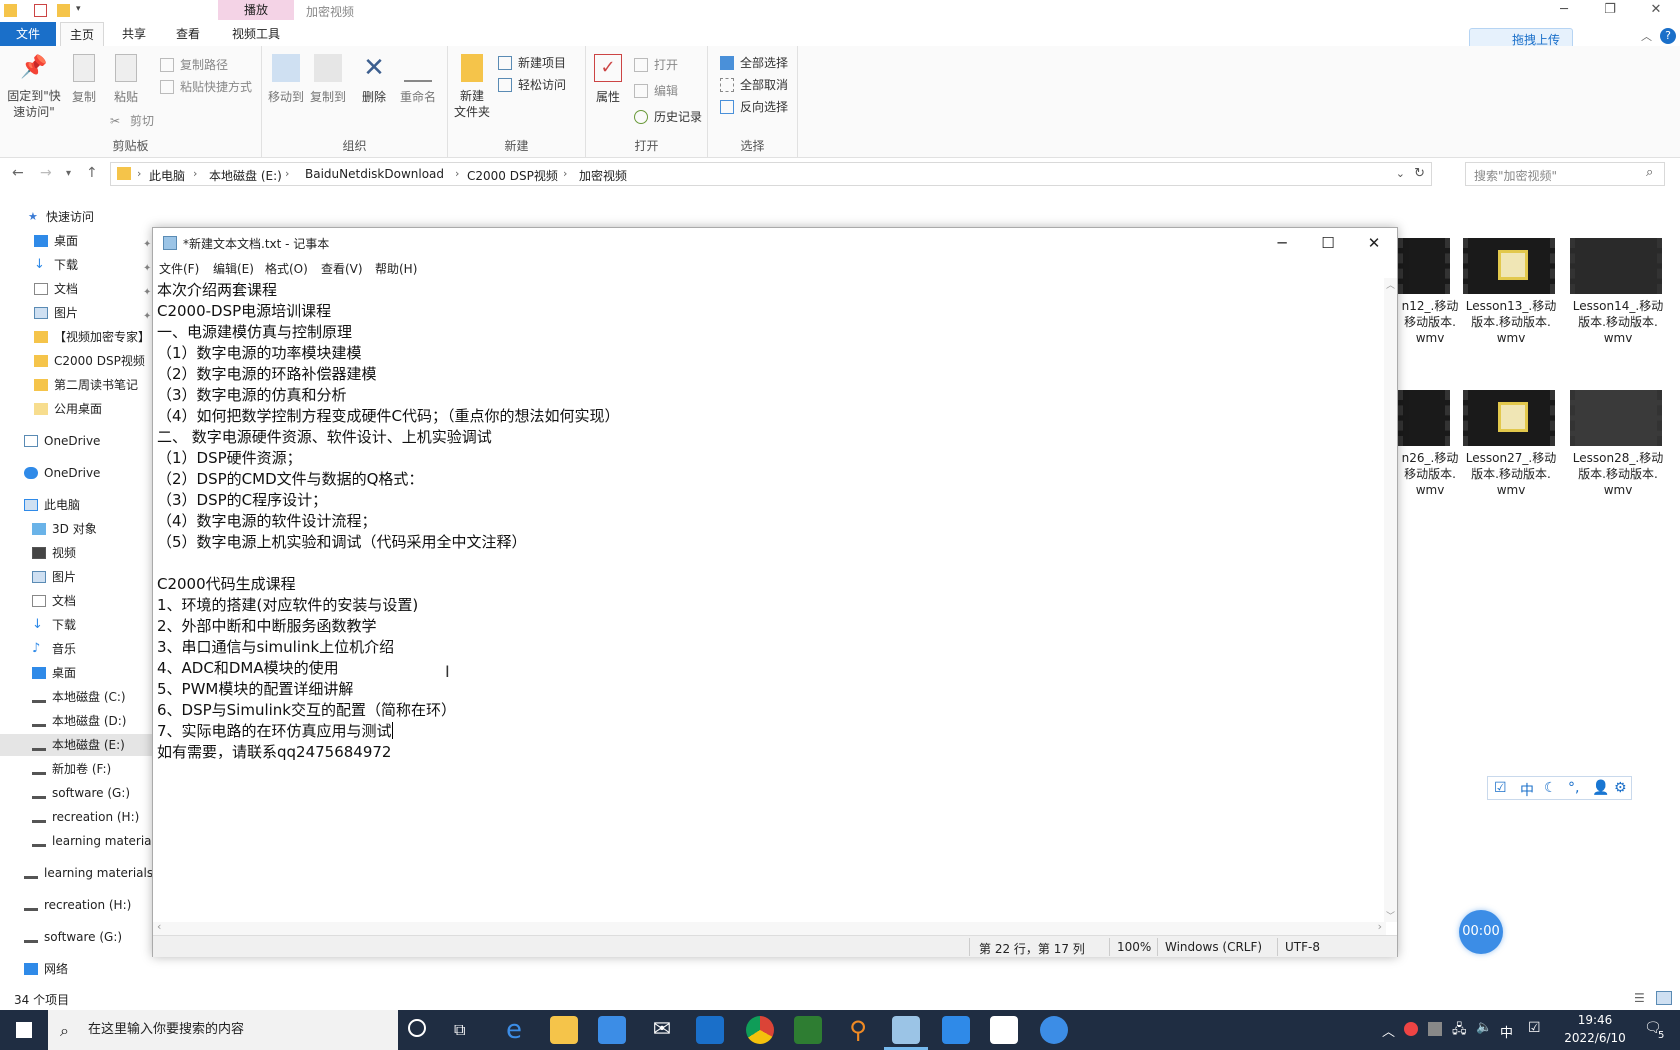 The height and width of the screenshot is (1050, 1680). I want to click on notepad-close-button: ✕, so click(1374, 243).